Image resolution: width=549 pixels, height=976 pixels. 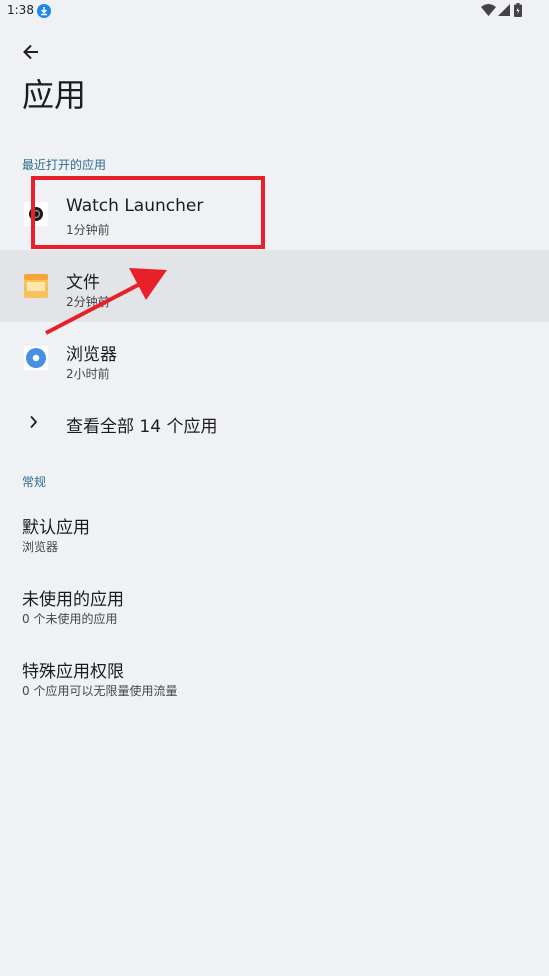 What do you see at coordinates (488, 10) in the screenshot?
I see `wifi-icon` at bounding box center [488, 10].